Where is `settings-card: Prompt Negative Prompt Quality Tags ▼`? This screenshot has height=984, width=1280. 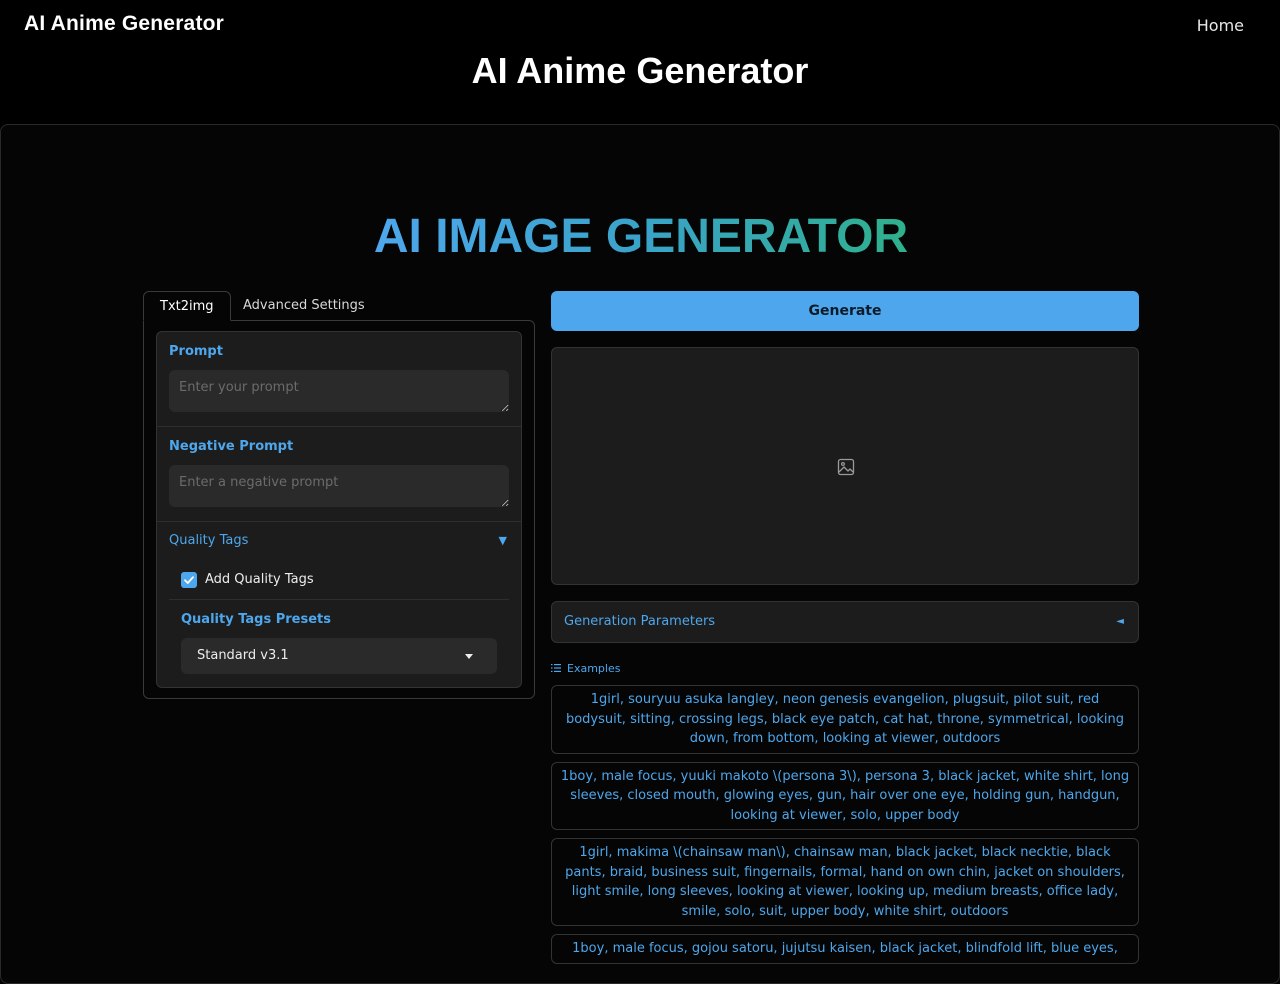 settings-card: Prompt Negative Prompt Quality Tags ▼ is located at coordinates (339, 509).